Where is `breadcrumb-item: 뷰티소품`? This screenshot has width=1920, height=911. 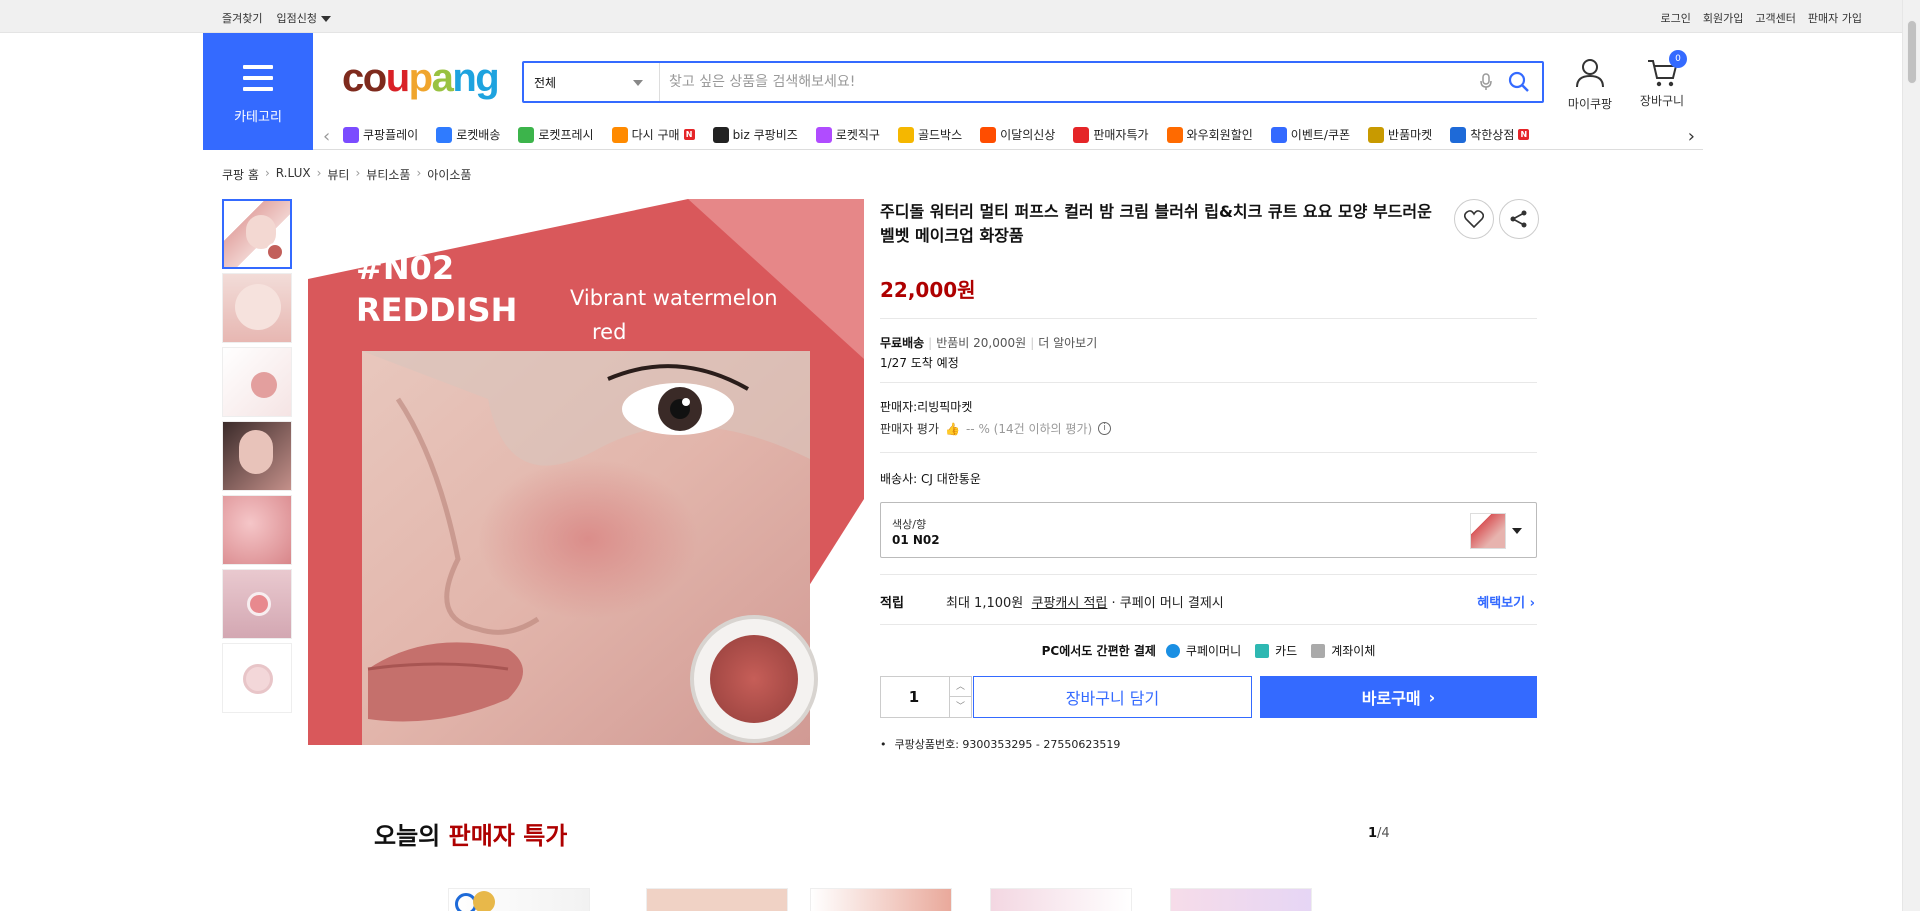
breadcrumb-item: 뷰티소품 is located at coordinates (388, 174).